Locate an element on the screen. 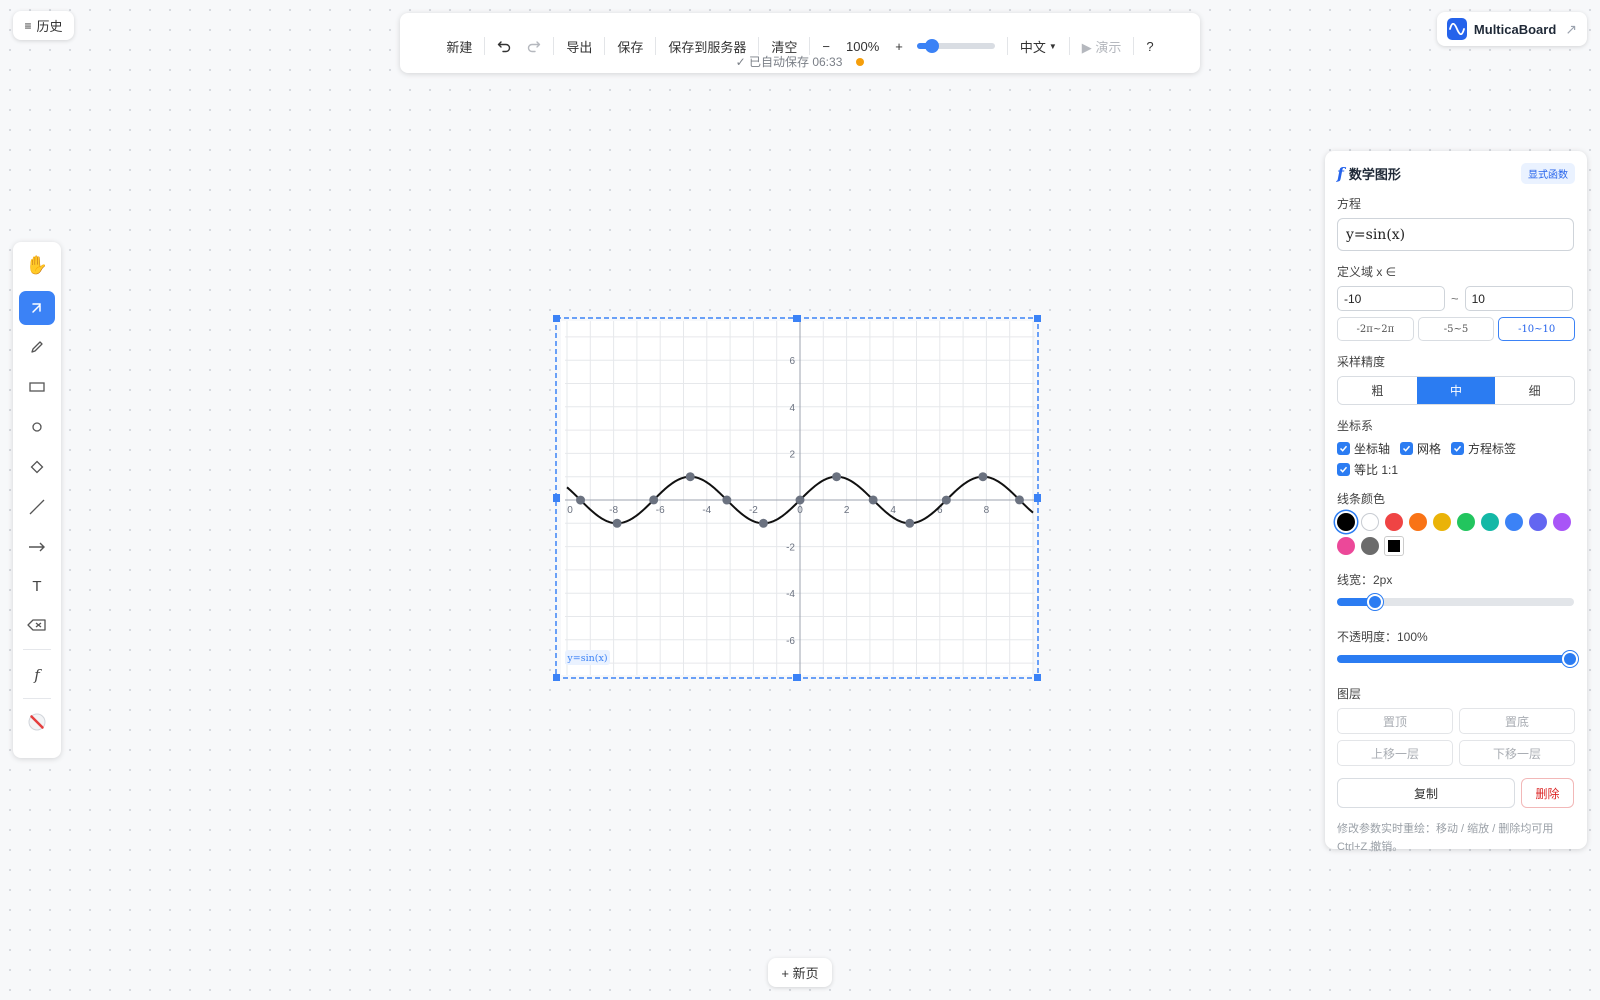 This screenshot has height=1000, width=1600. domain-preset-10: -10~10 is located at coordinates (1537, 329).